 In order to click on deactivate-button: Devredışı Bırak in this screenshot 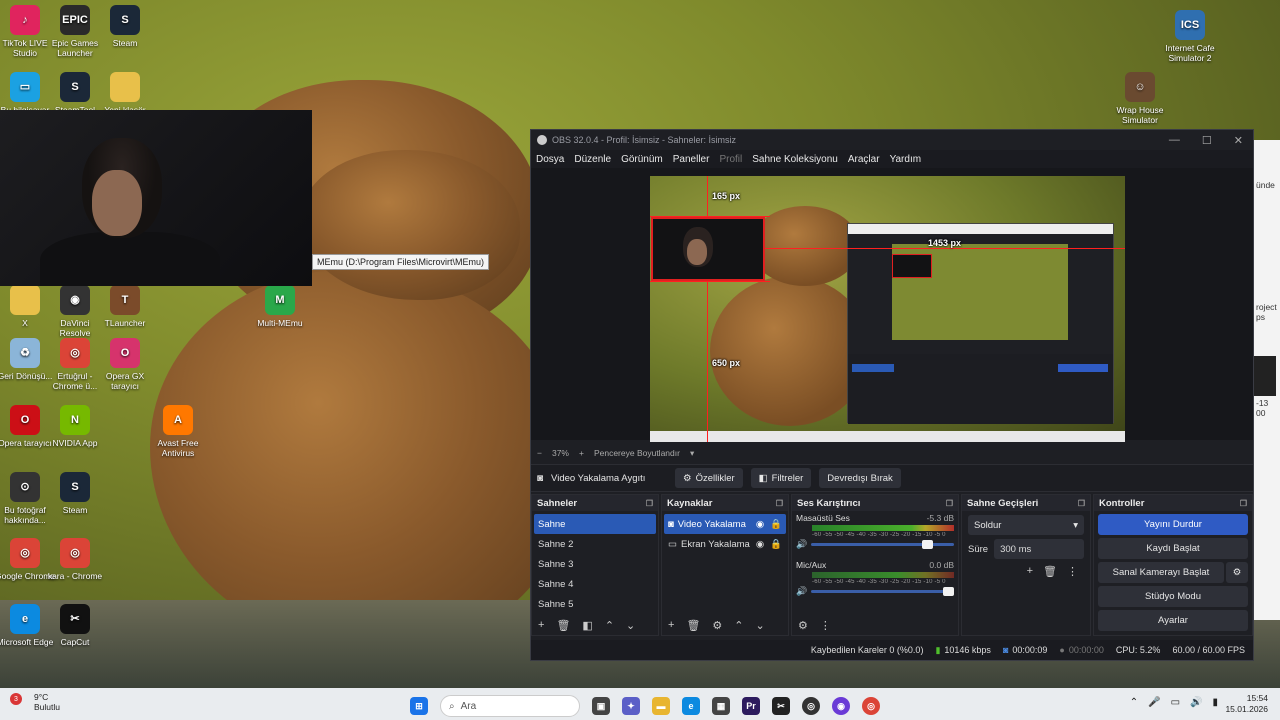, I will do `click(860, 478)`.